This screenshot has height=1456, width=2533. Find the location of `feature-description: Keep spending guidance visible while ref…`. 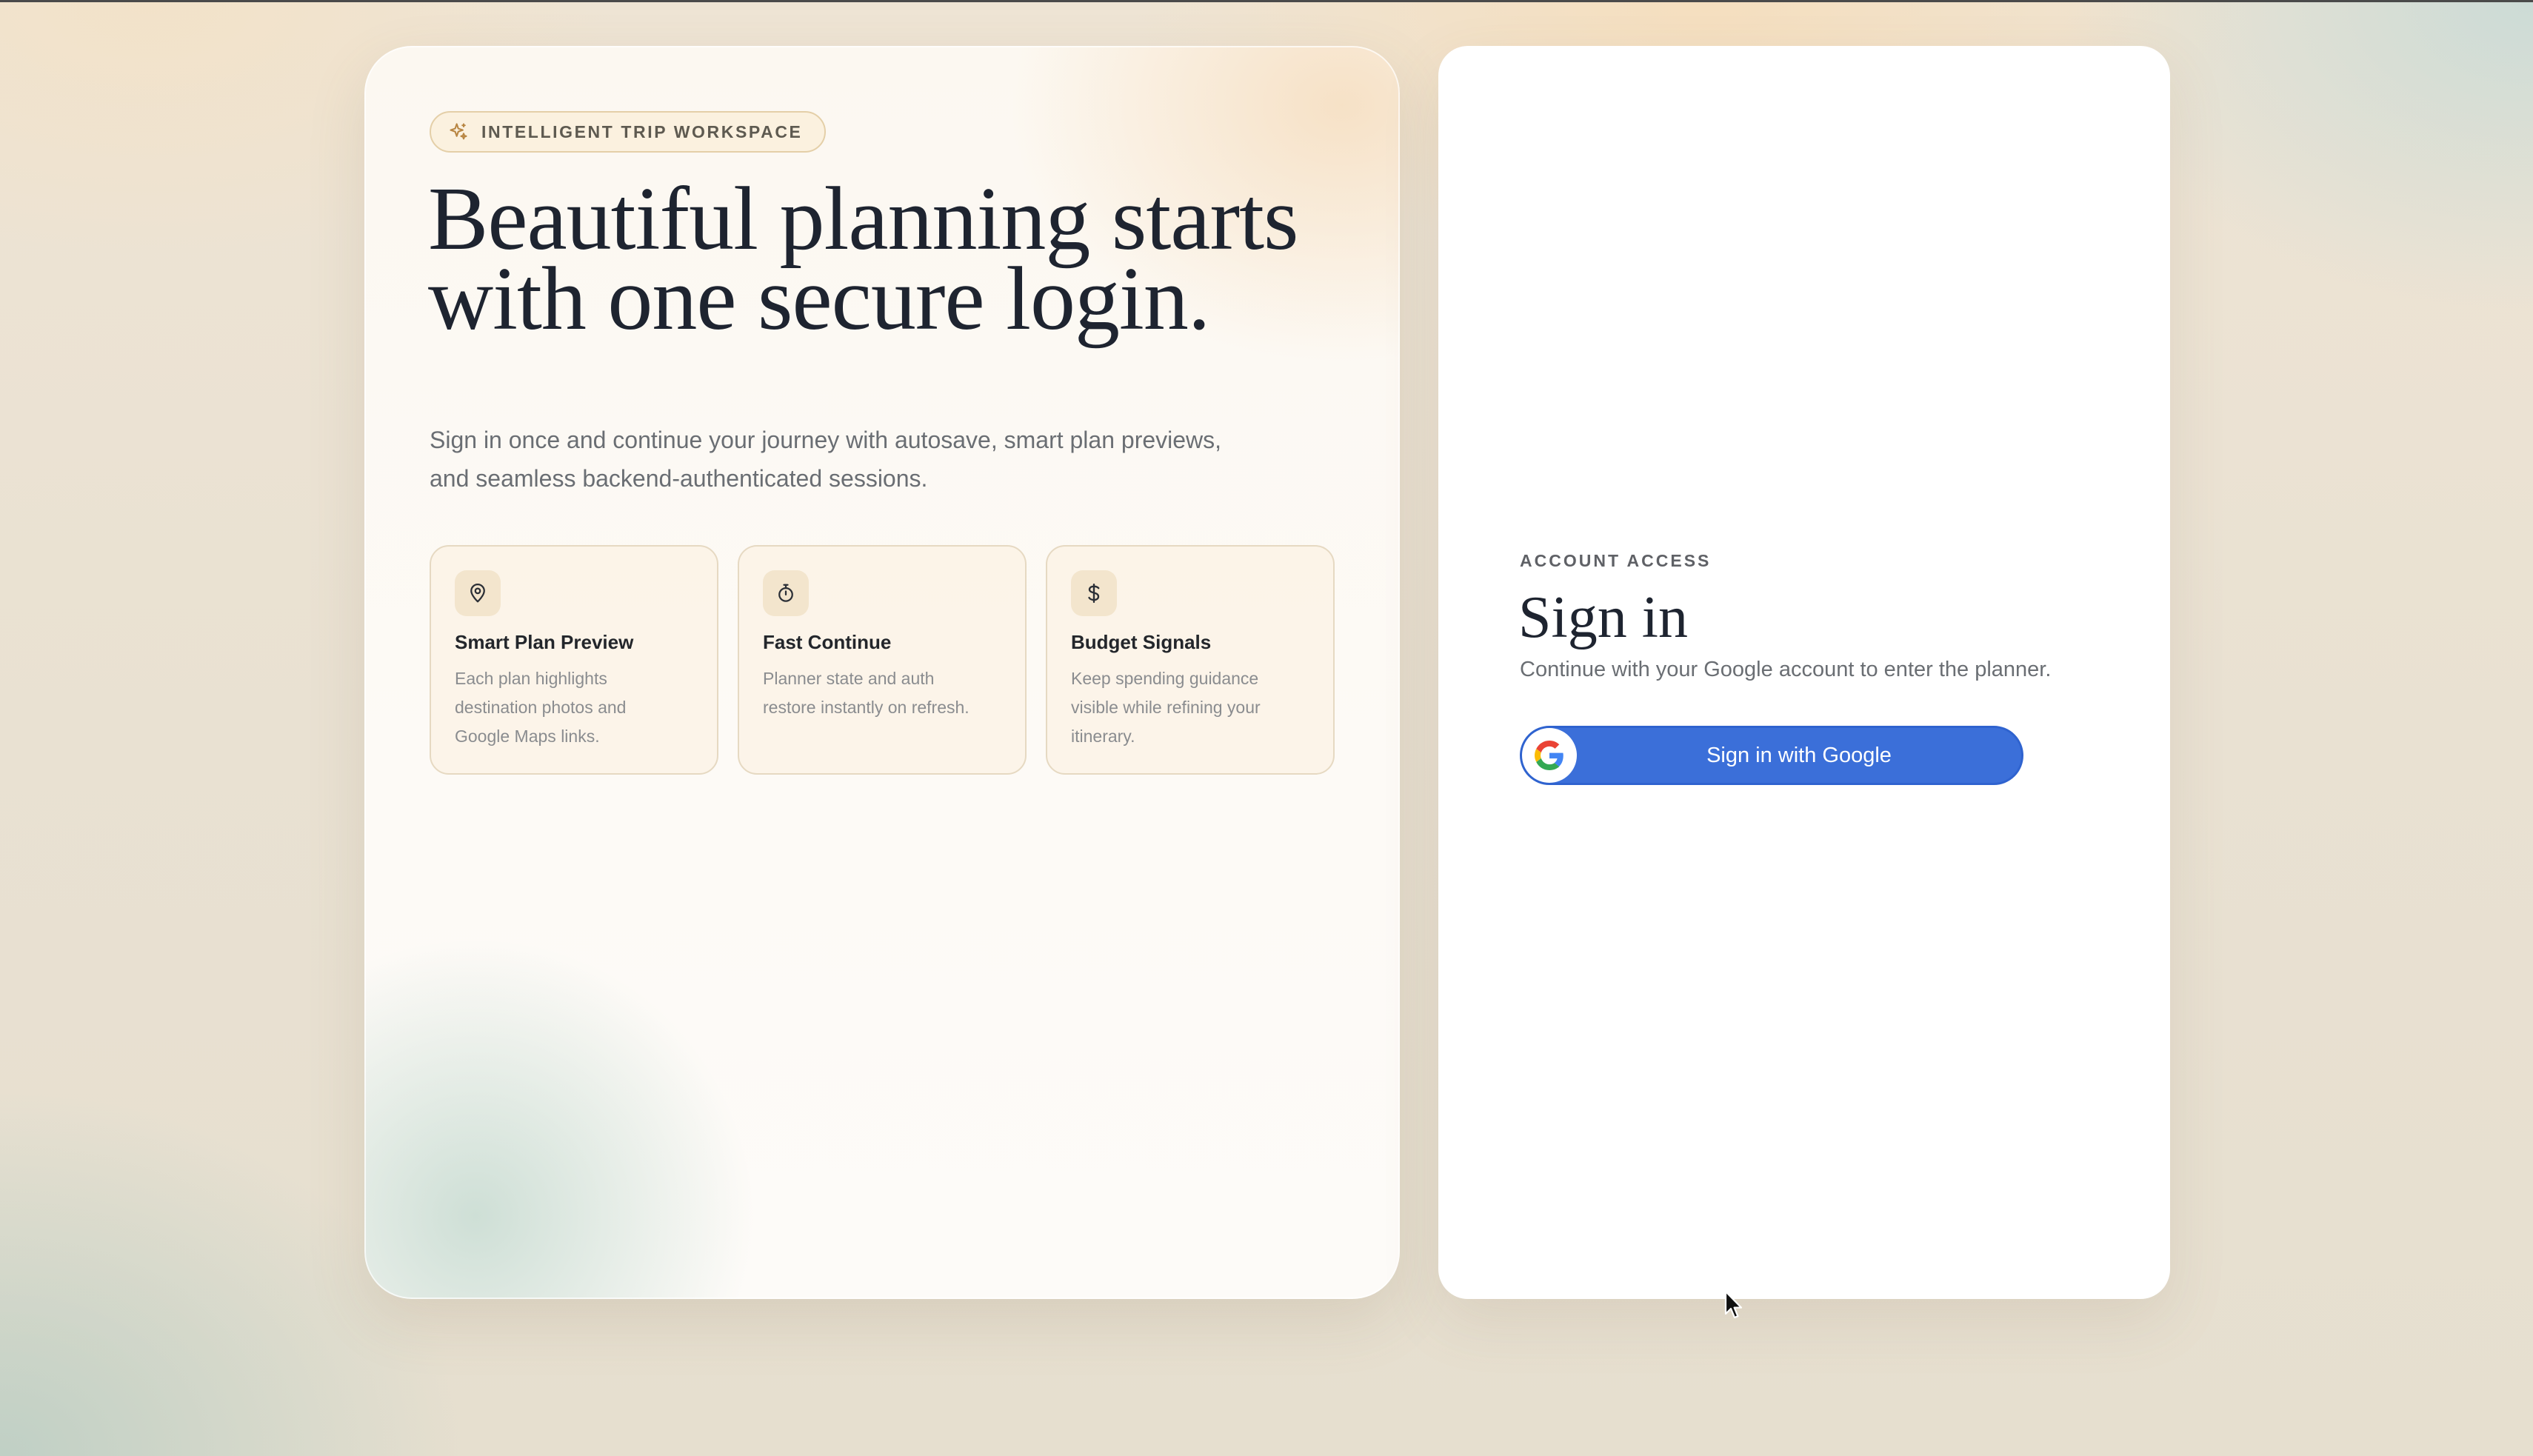

feature-description: Keep spending guidance visible while ref… is located at coordinates (1191, 707).